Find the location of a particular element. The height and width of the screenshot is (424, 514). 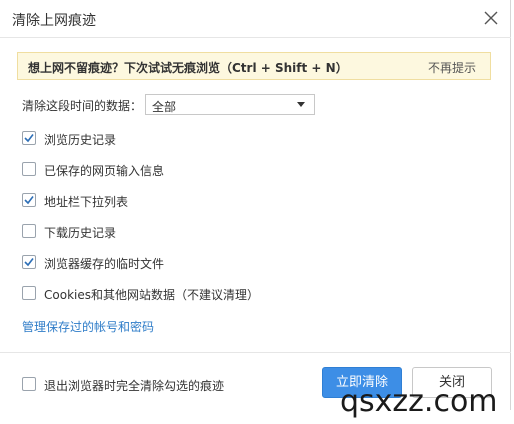

close-icon is located at coordinates (491, 18).